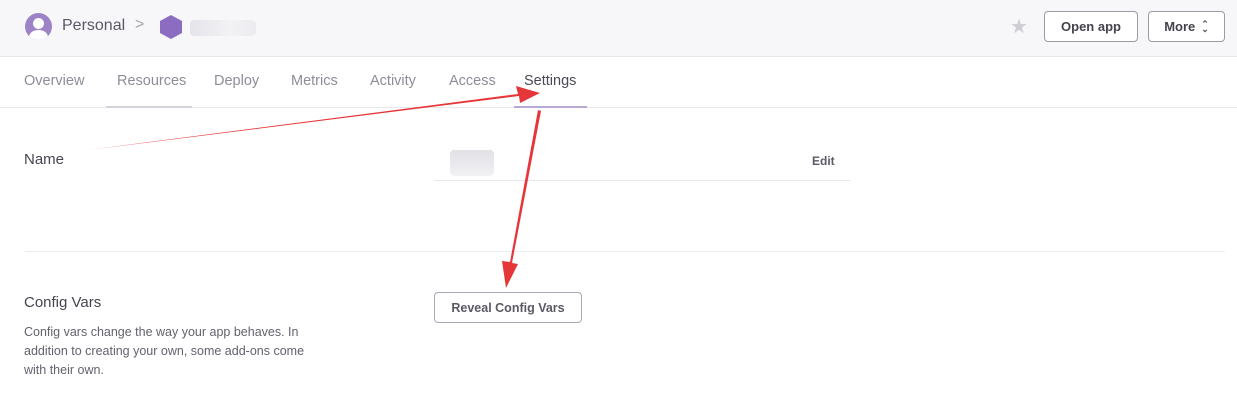 The height and width of the screenshot is (405, 1237). What do you see at coordinates (1180, 26) in the screenshot?
I see `more-label: More` at bounding box center [1180, 26].